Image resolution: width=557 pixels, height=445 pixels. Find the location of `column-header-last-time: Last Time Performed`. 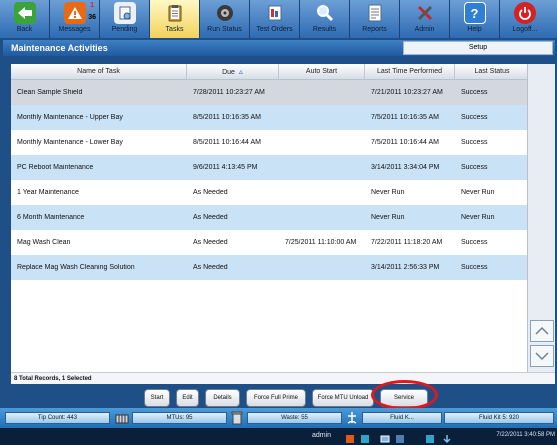

column-header-last-time: Last Time Performed is located at coordinates (410, 71).